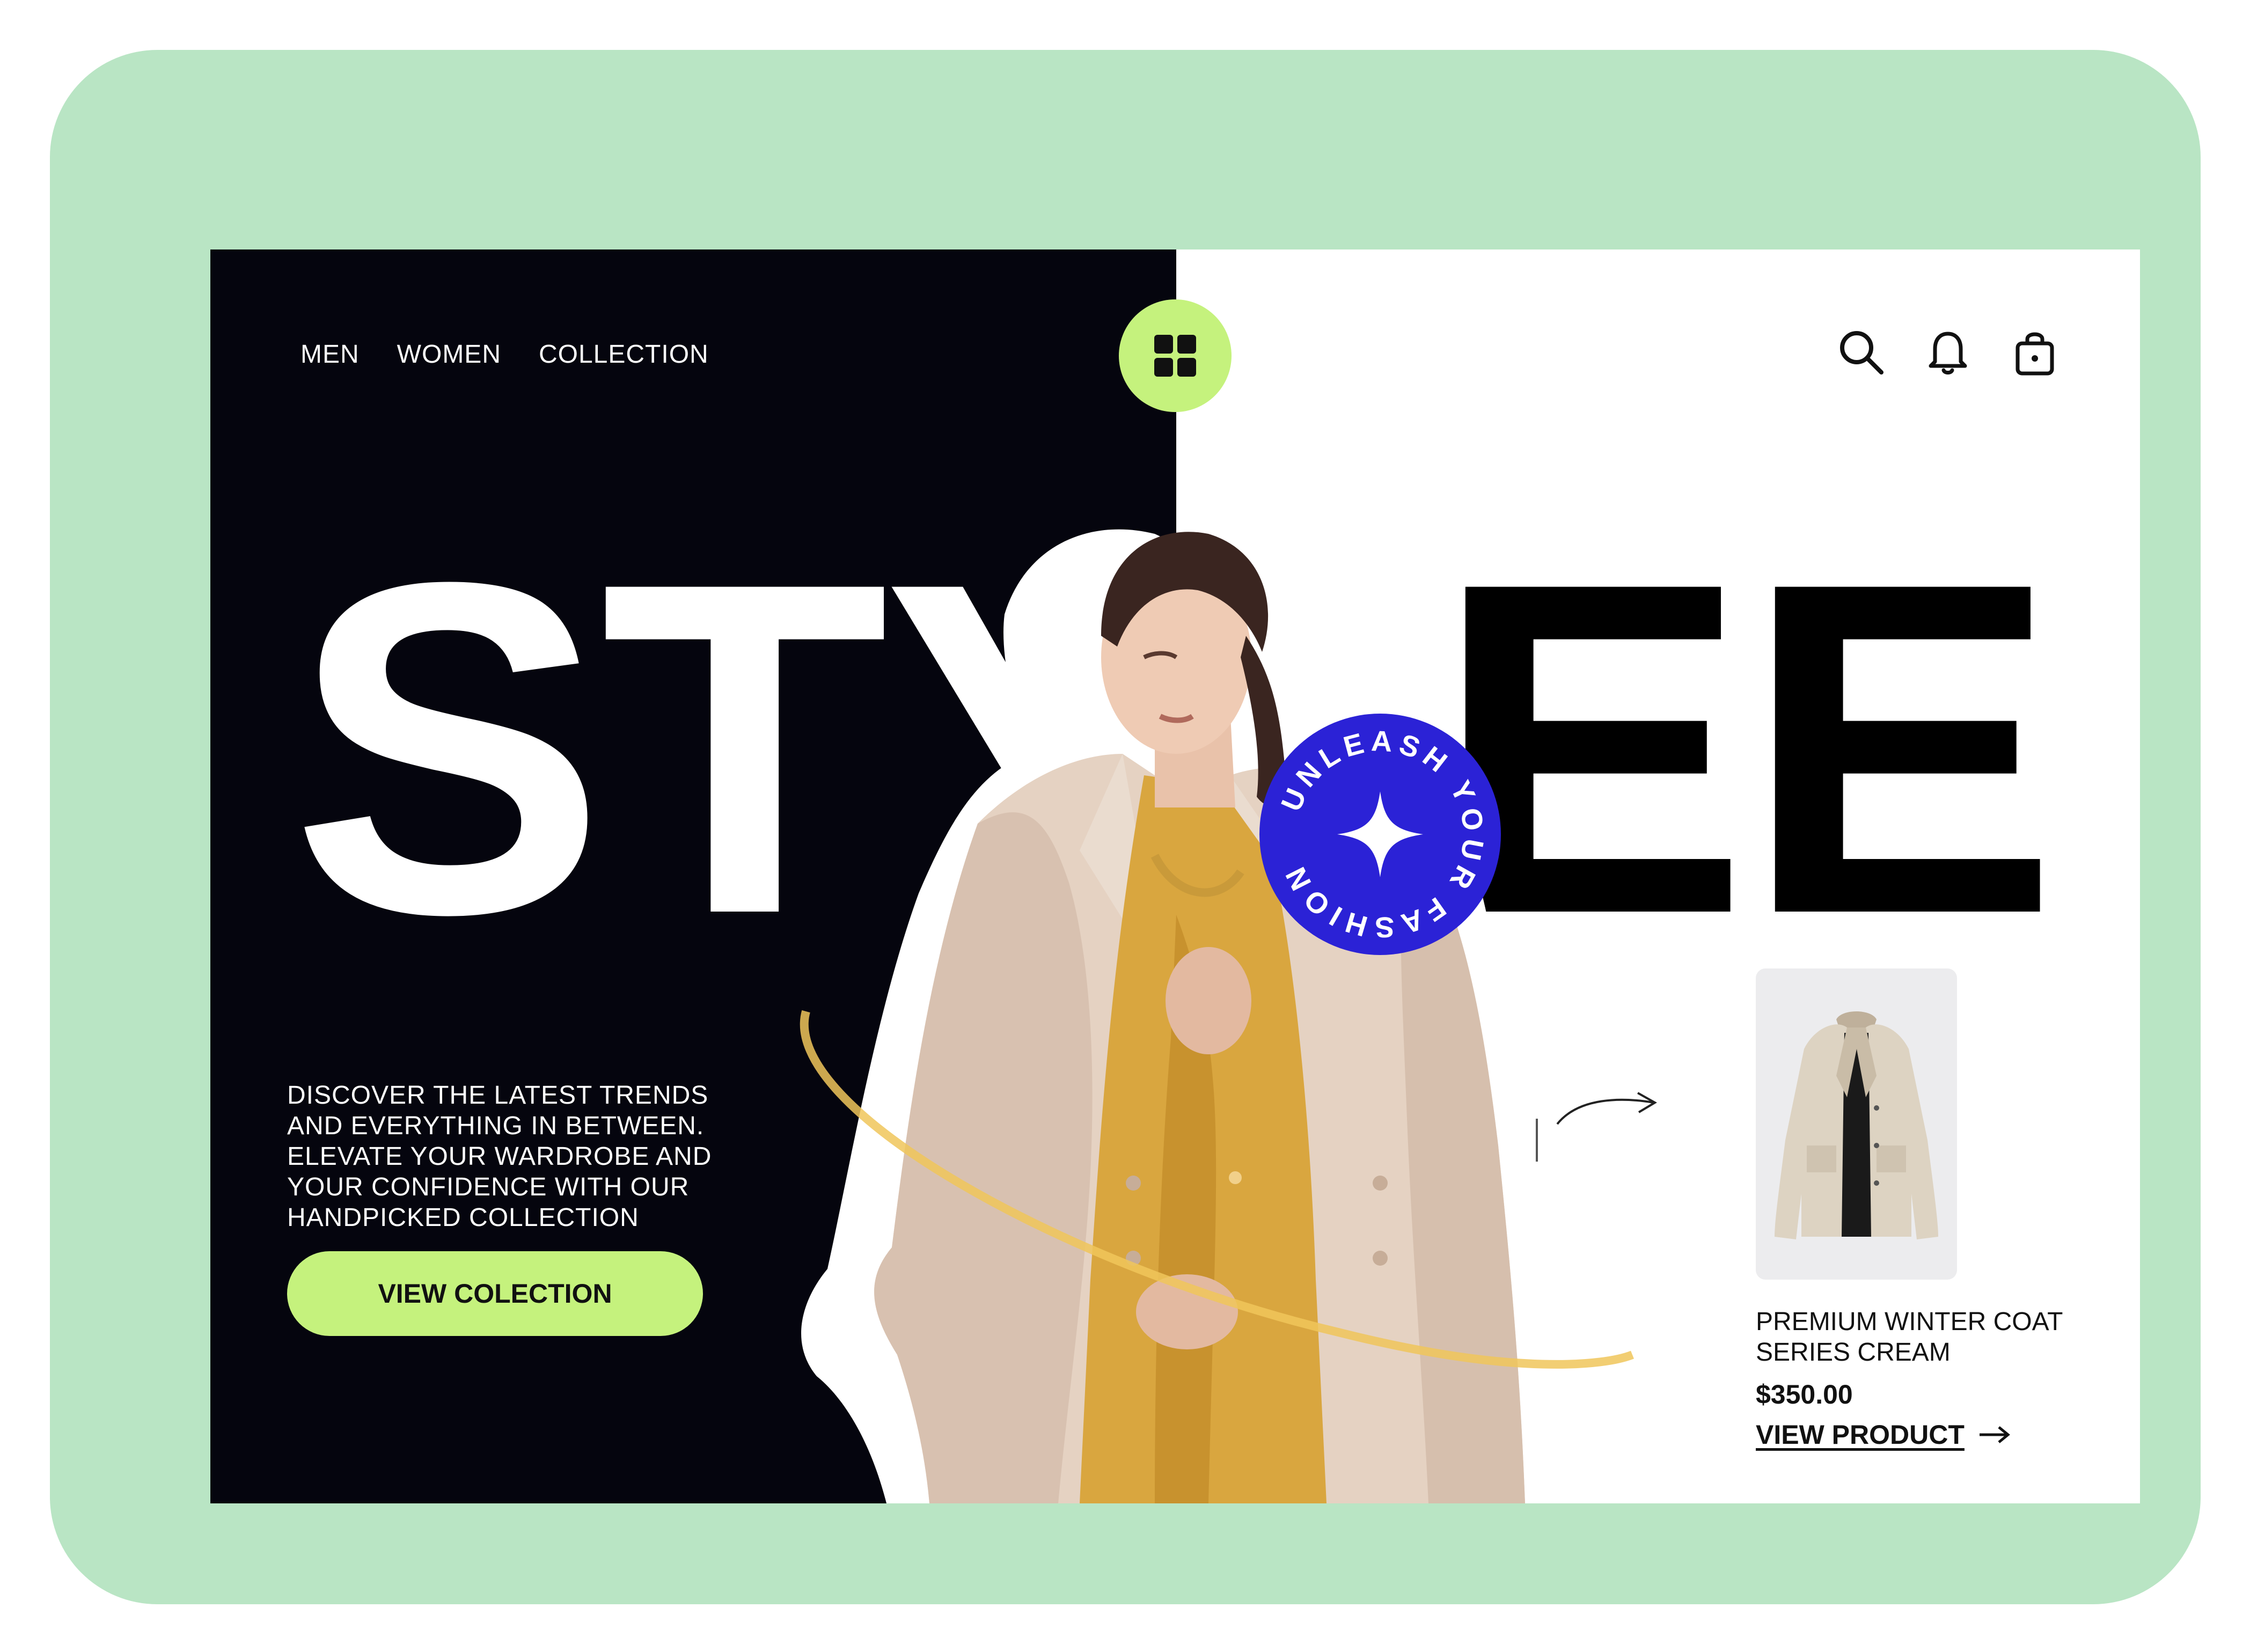 The width and height of the screenshot is (2250, 1652). Describe the element at coordinates (1380, 835) in the screenshot. I see `unleash-fashion-badge: UNLEASH YOUR FASHION` at that location.